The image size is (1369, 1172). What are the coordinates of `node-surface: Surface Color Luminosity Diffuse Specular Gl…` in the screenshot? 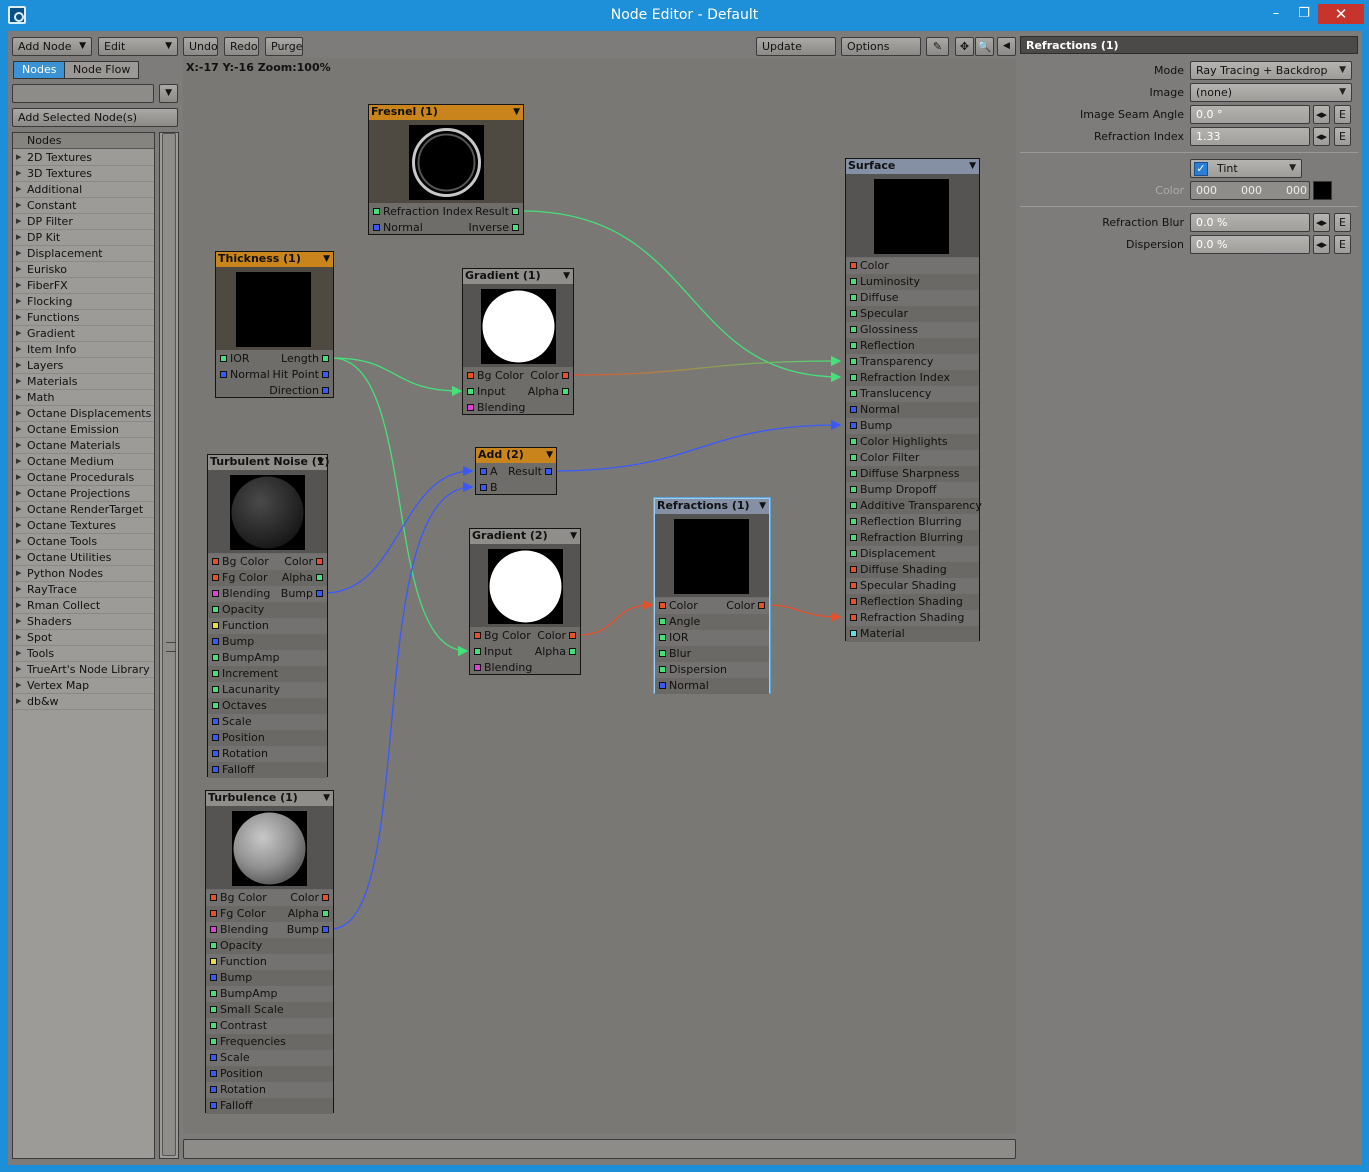 It's located at (913, 400).